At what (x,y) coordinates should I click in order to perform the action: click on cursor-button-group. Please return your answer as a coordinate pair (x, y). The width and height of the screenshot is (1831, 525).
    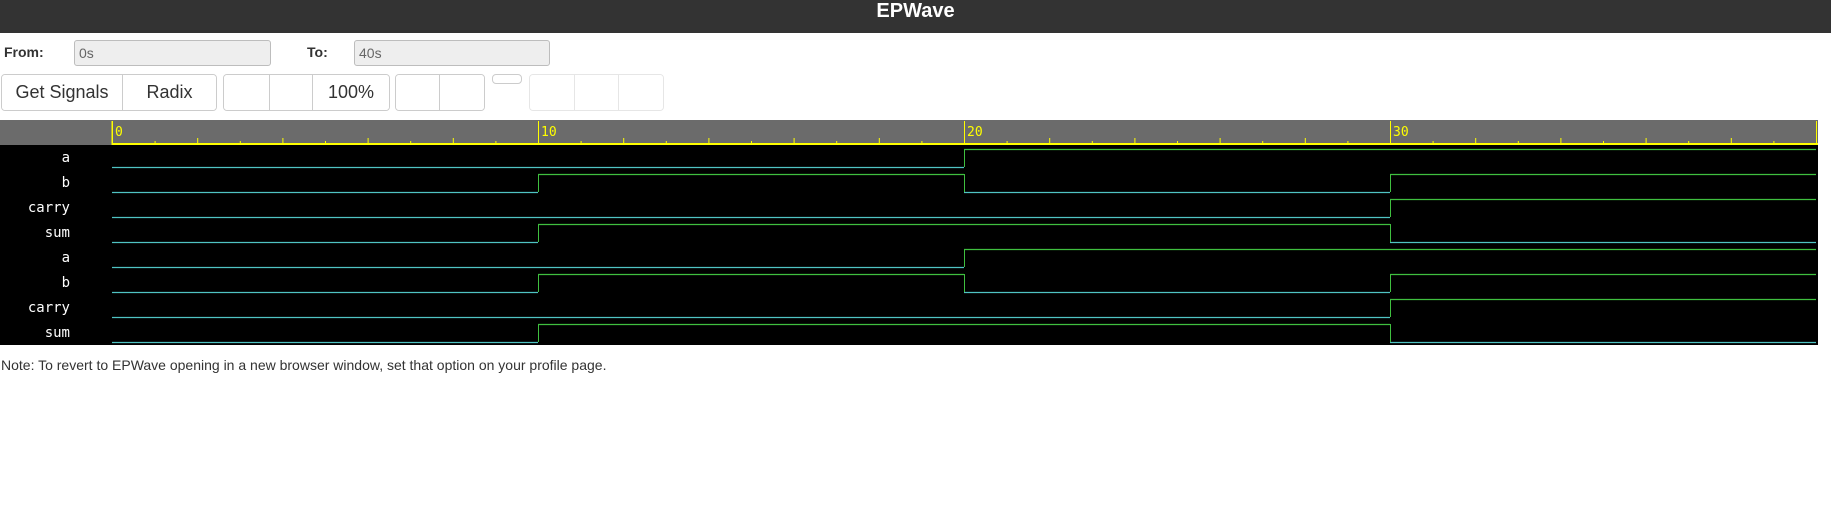
    Looking at the image, I should click on (440, 92).